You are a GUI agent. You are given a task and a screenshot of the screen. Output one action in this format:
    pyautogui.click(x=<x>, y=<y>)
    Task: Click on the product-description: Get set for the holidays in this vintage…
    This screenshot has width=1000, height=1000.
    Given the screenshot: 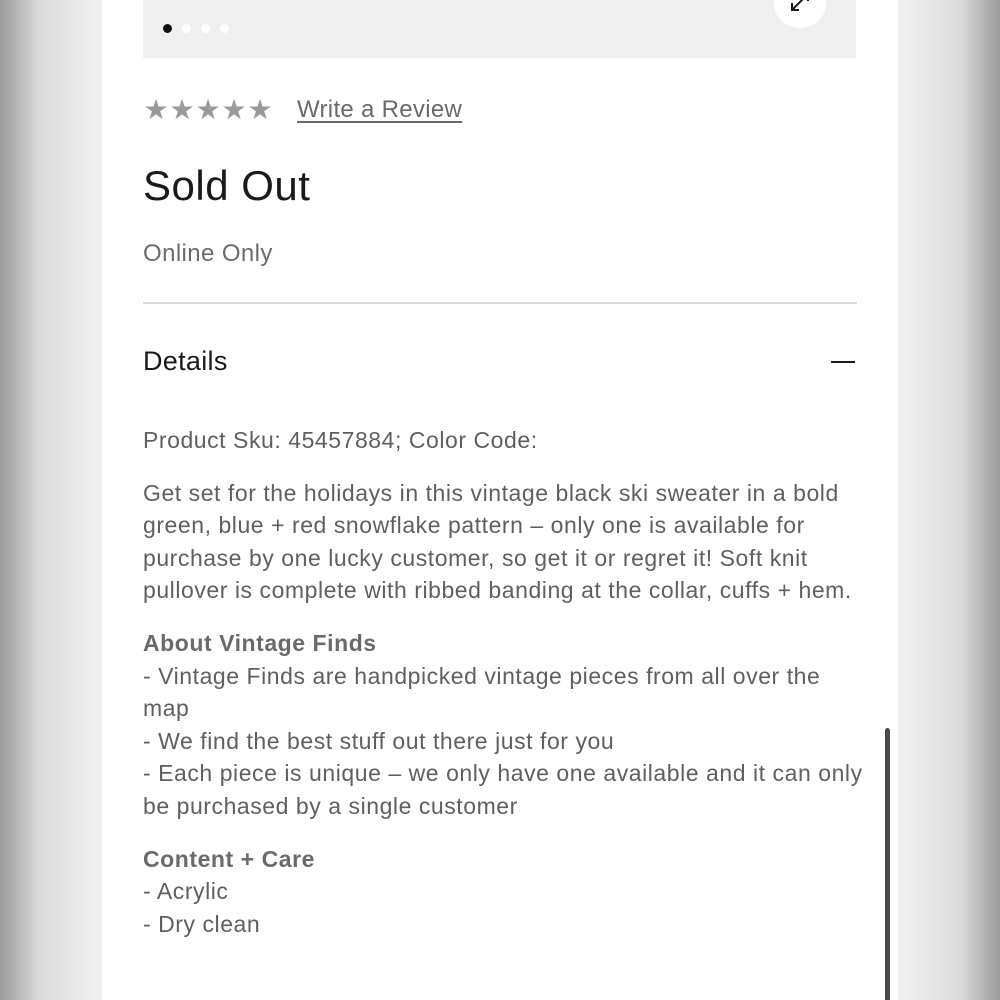 What is the action you would take?
    pyautogui.click(x=497, y=541)
    